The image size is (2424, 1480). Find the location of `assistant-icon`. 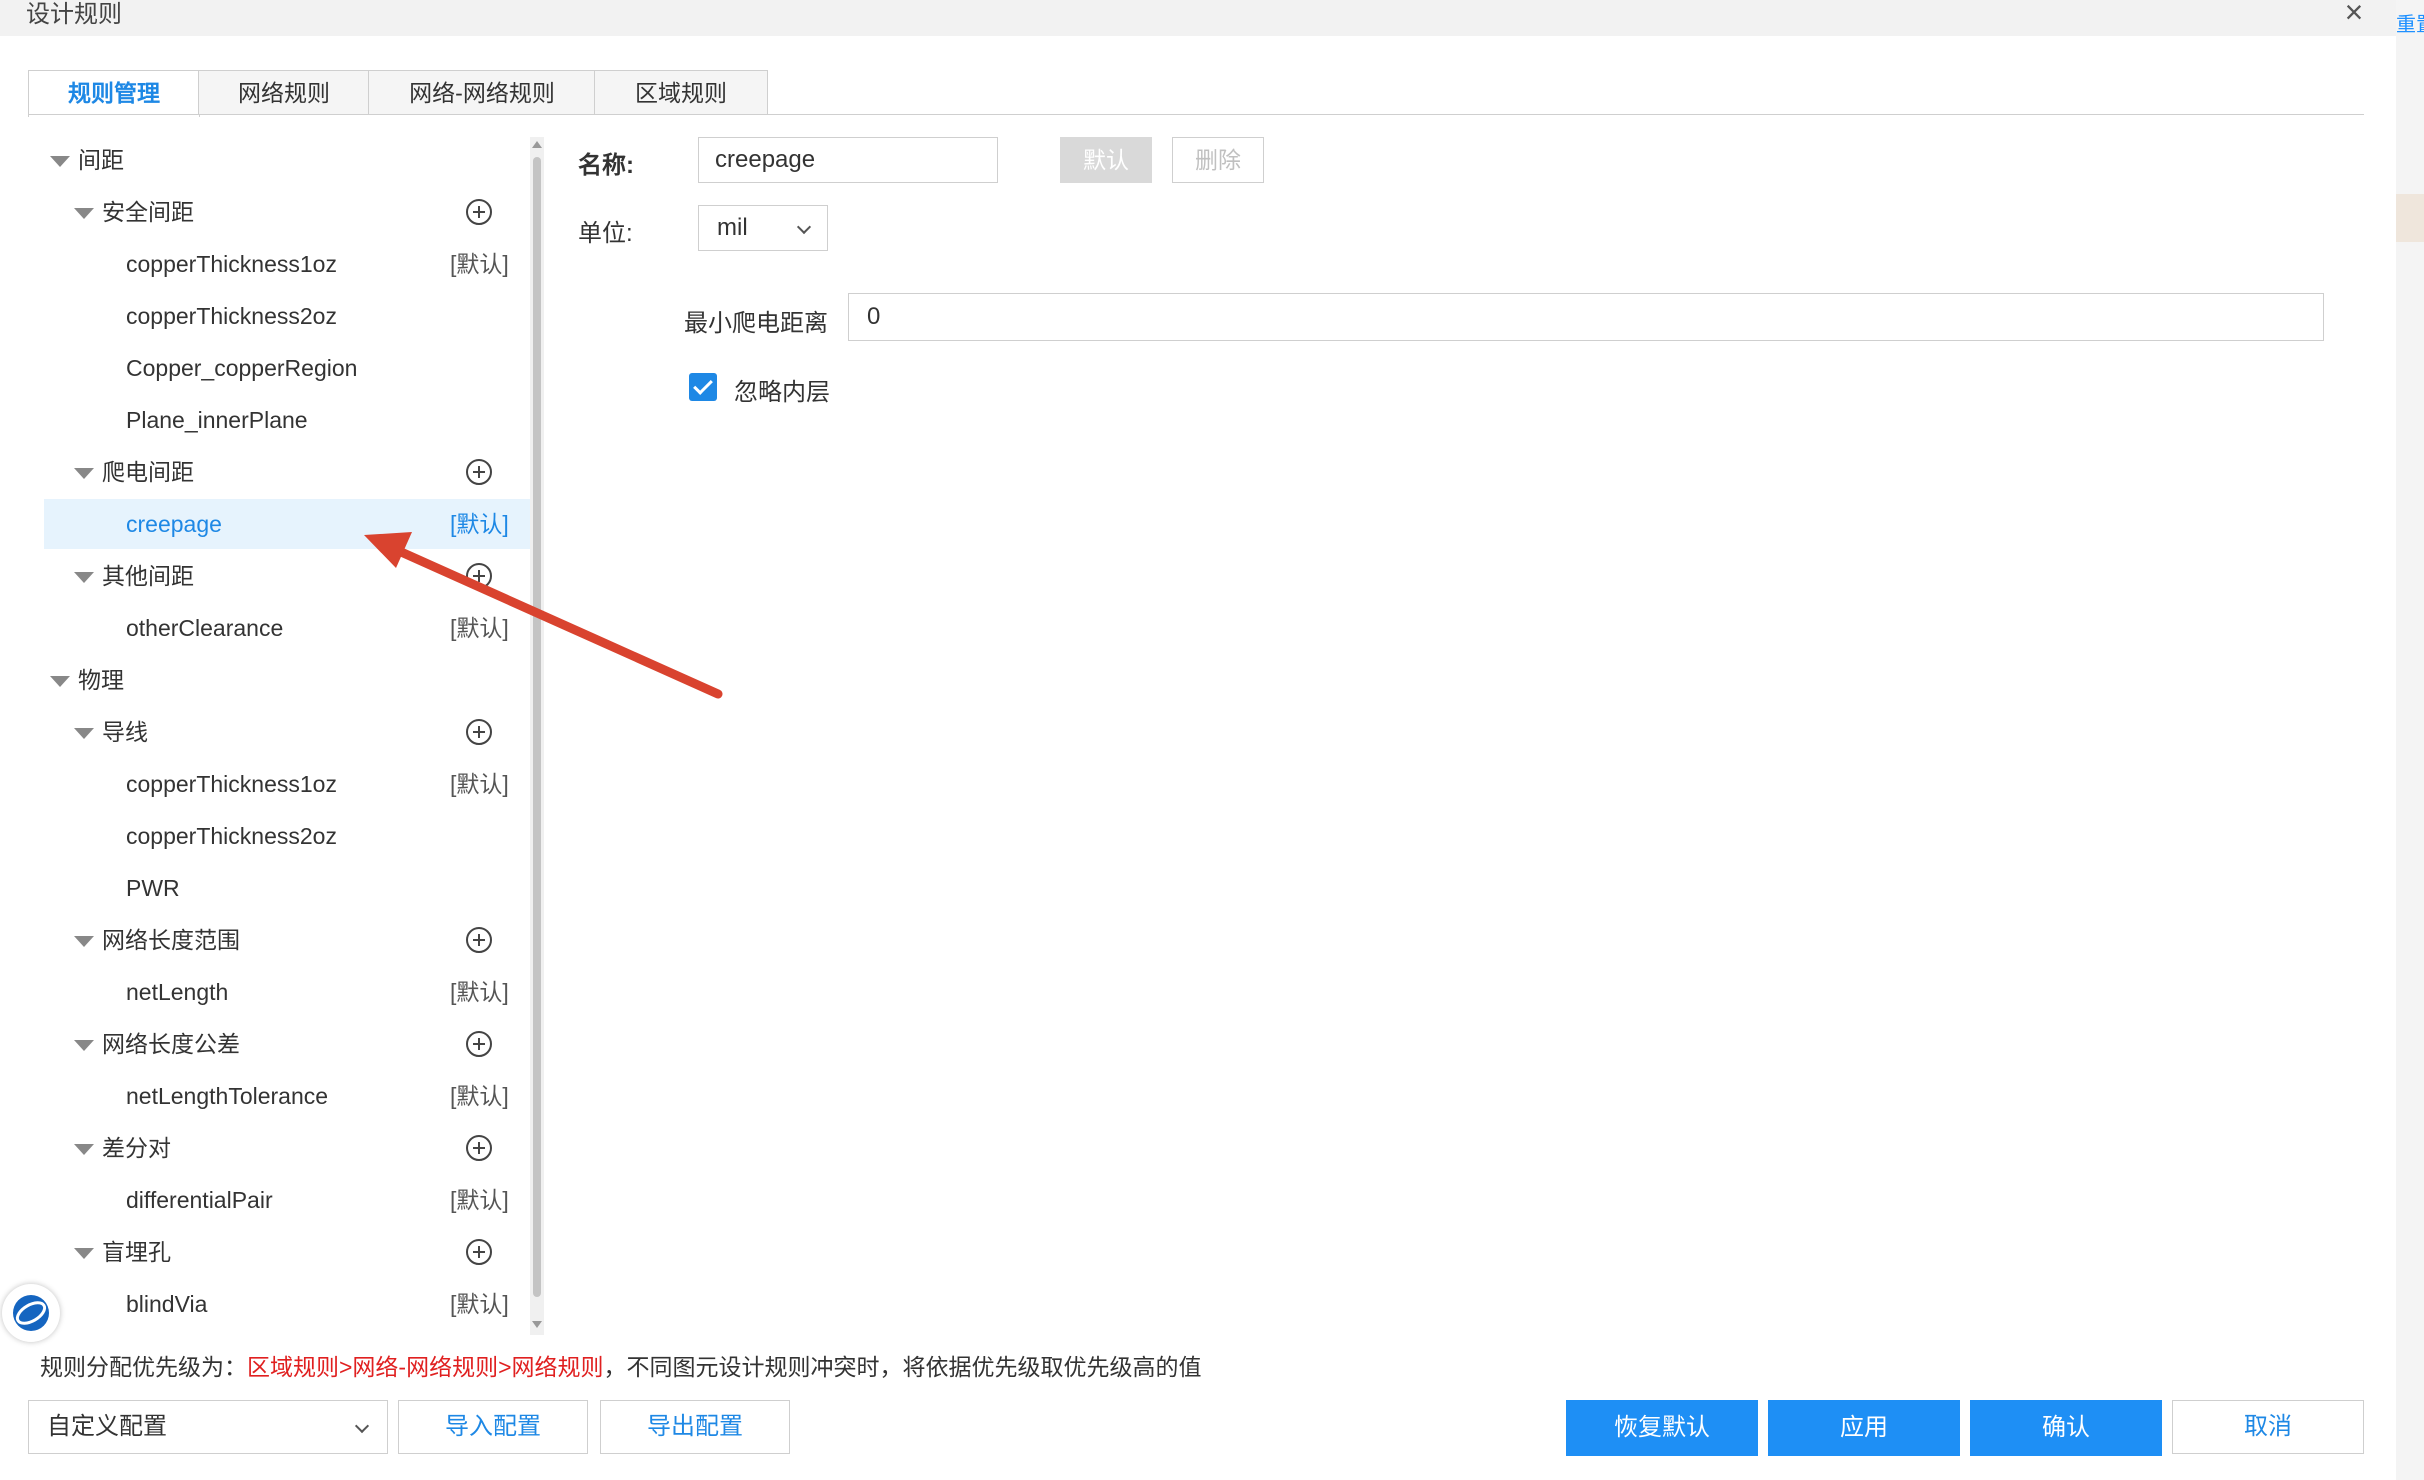

assistant-icon is located at coordinates (31, 1313).